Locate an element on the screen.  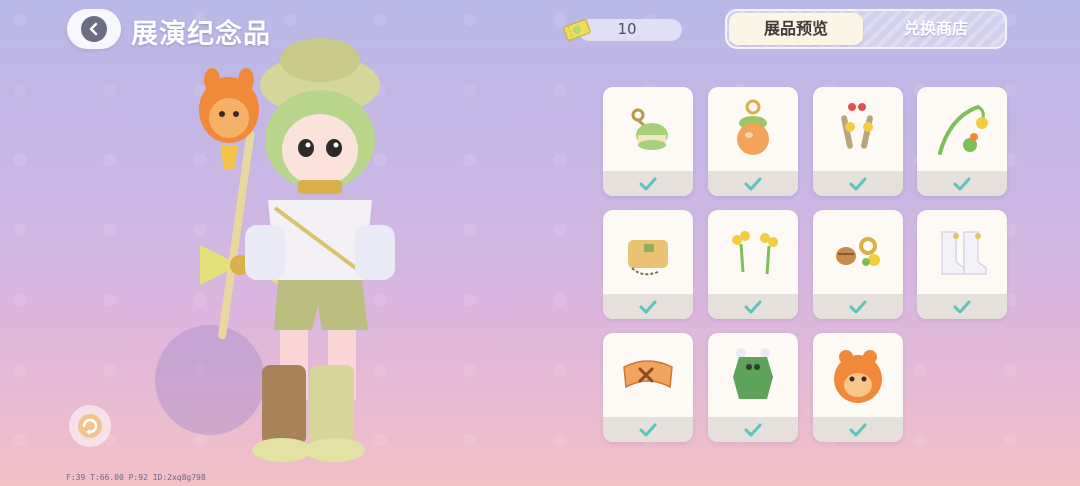
tab-exhibit-preview: 展品预览 is located at coordinates (796, 29).